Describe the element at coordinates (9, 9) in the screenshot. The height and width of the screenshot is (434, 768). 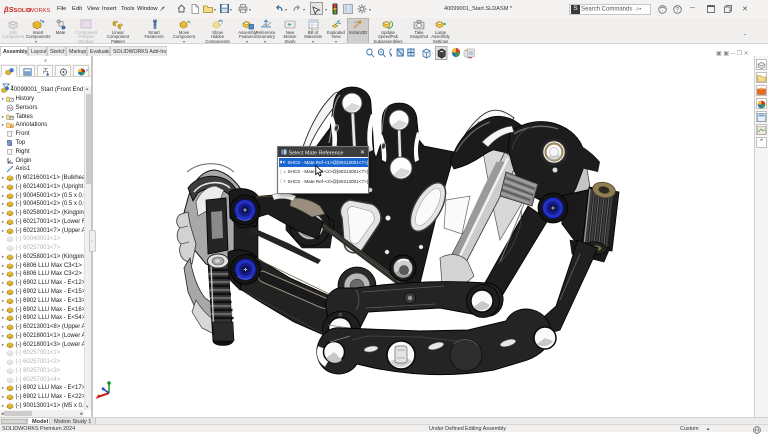
I see `svg-text: βS` at that location.